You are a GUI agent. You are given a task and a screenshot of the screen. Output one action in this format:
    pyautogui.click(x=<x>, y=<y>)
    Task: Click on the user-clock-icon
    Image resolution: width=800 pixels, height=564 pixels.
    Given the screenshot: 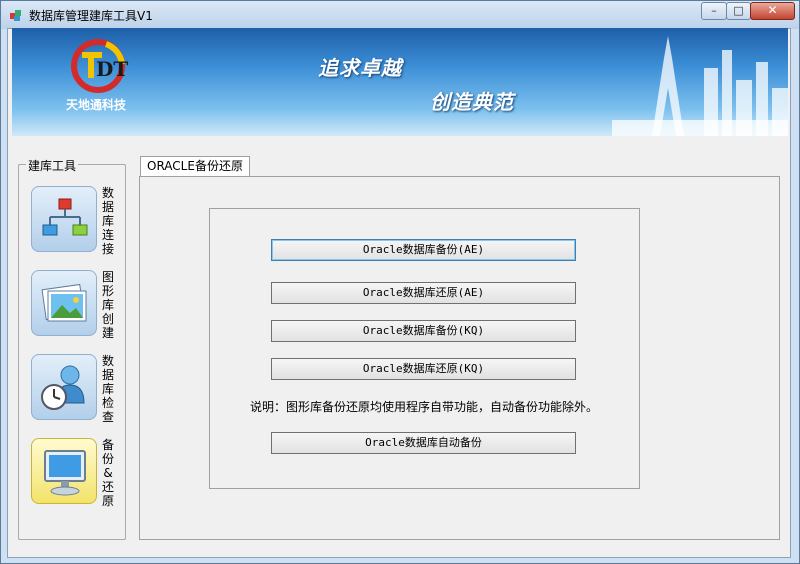 What is the action you would take?
    pyautogui.click(x=63, y=387)
    